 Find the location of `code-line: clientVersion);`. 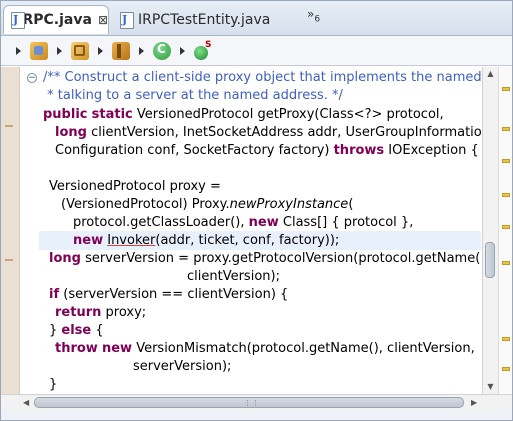

code-line: clientVersion); is located at coordinates (233, 276).